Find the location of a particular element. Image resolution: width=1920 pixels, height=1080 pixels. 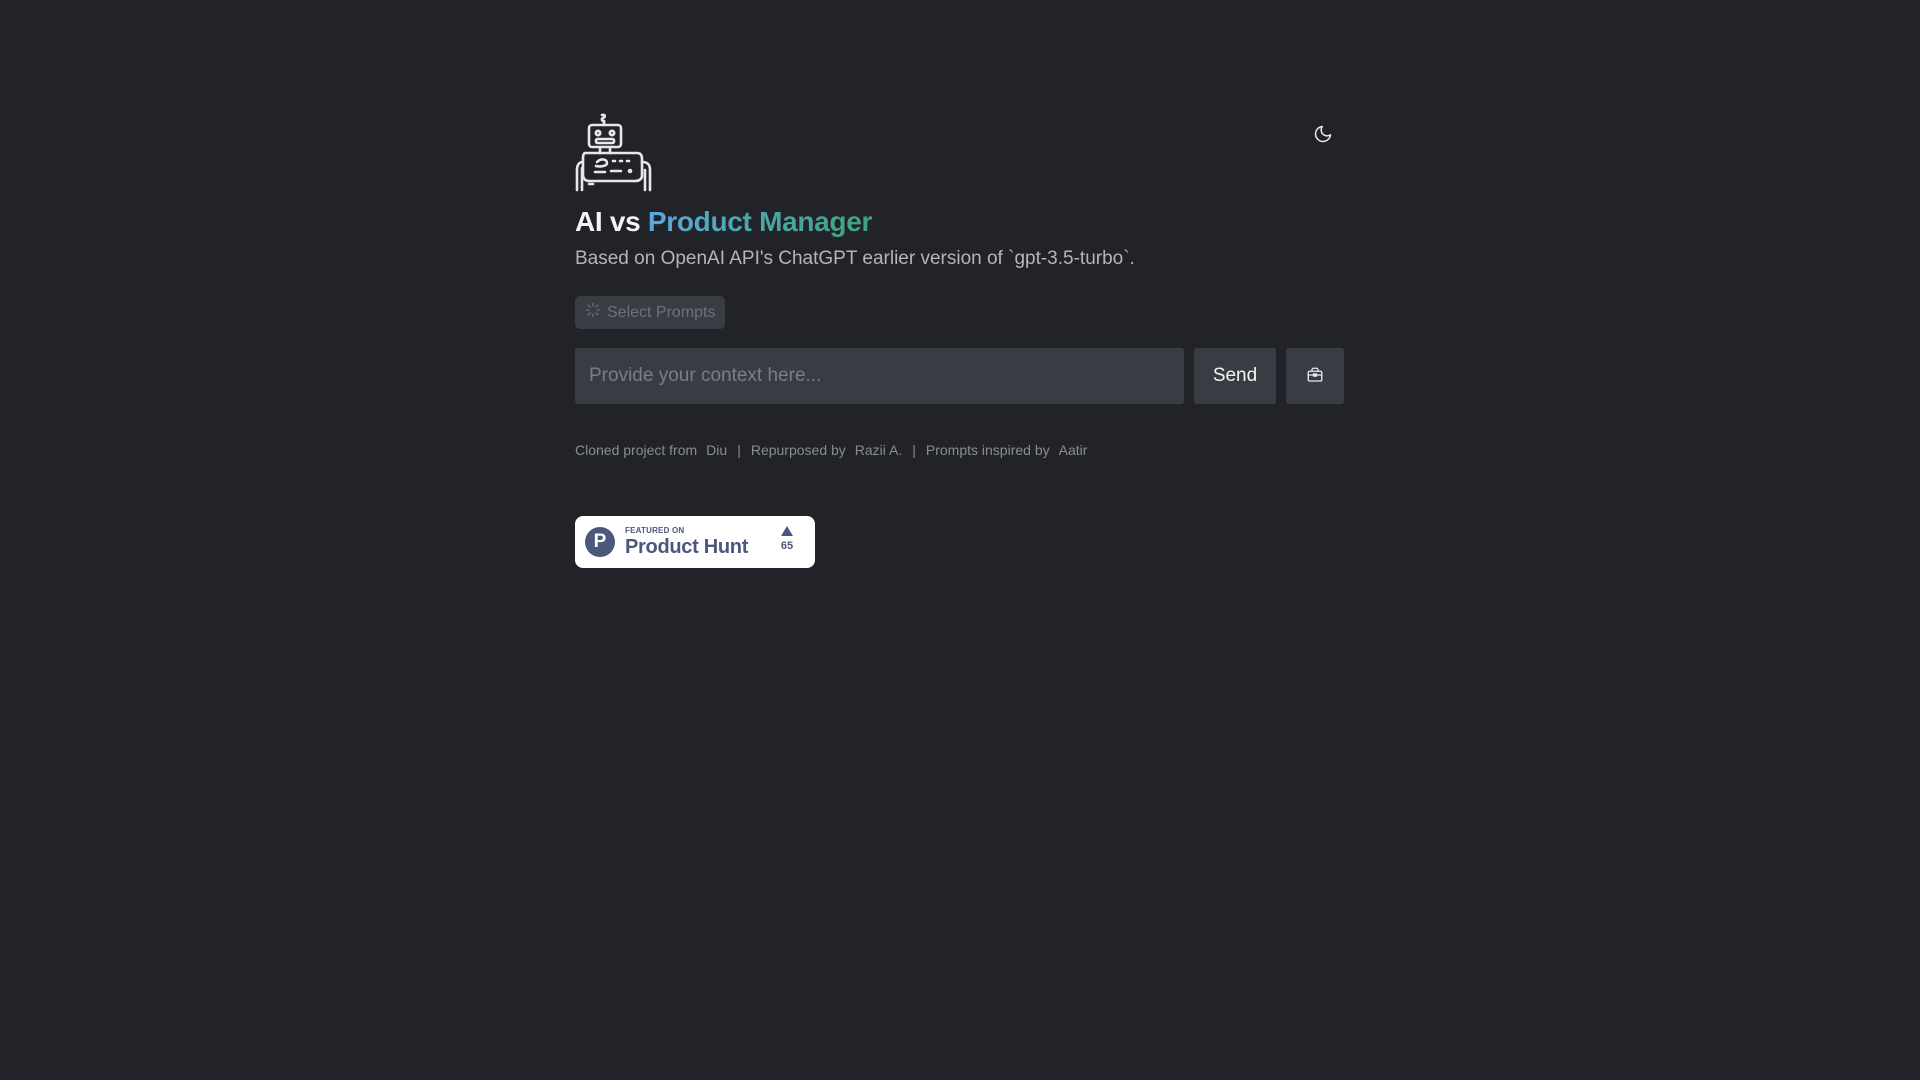

composer-row: Send is located at coordinates (960, 376).